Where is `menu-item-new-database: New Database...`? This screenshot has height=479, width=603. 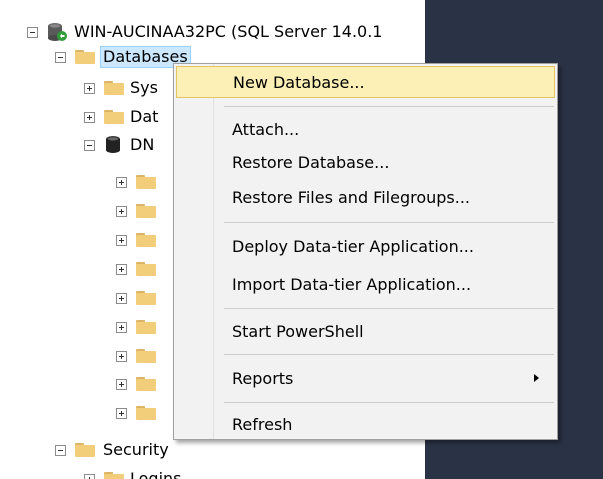 menu-item-new-database: New Database... is located at coordinates (365, 82).